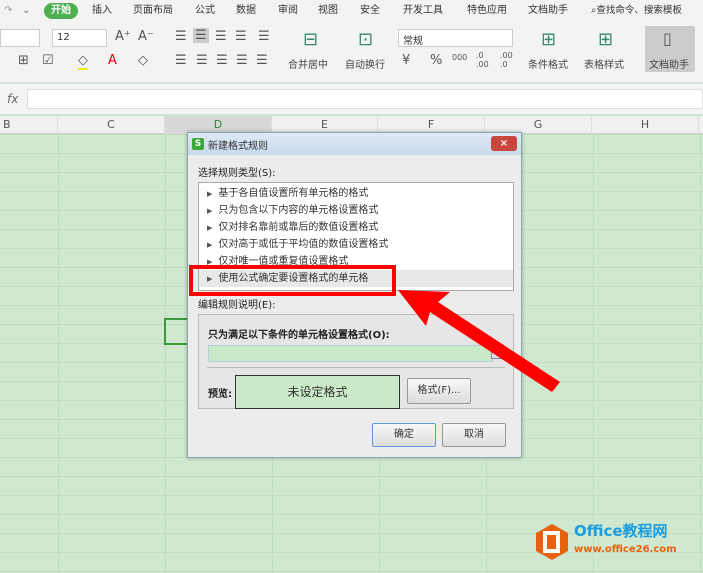 The width and height of the screenshot is (703, 573). What do you see at coordinates (328, 11) in the screenshot?
I see `tab-view: 视图` at bounding box center [328, 11].